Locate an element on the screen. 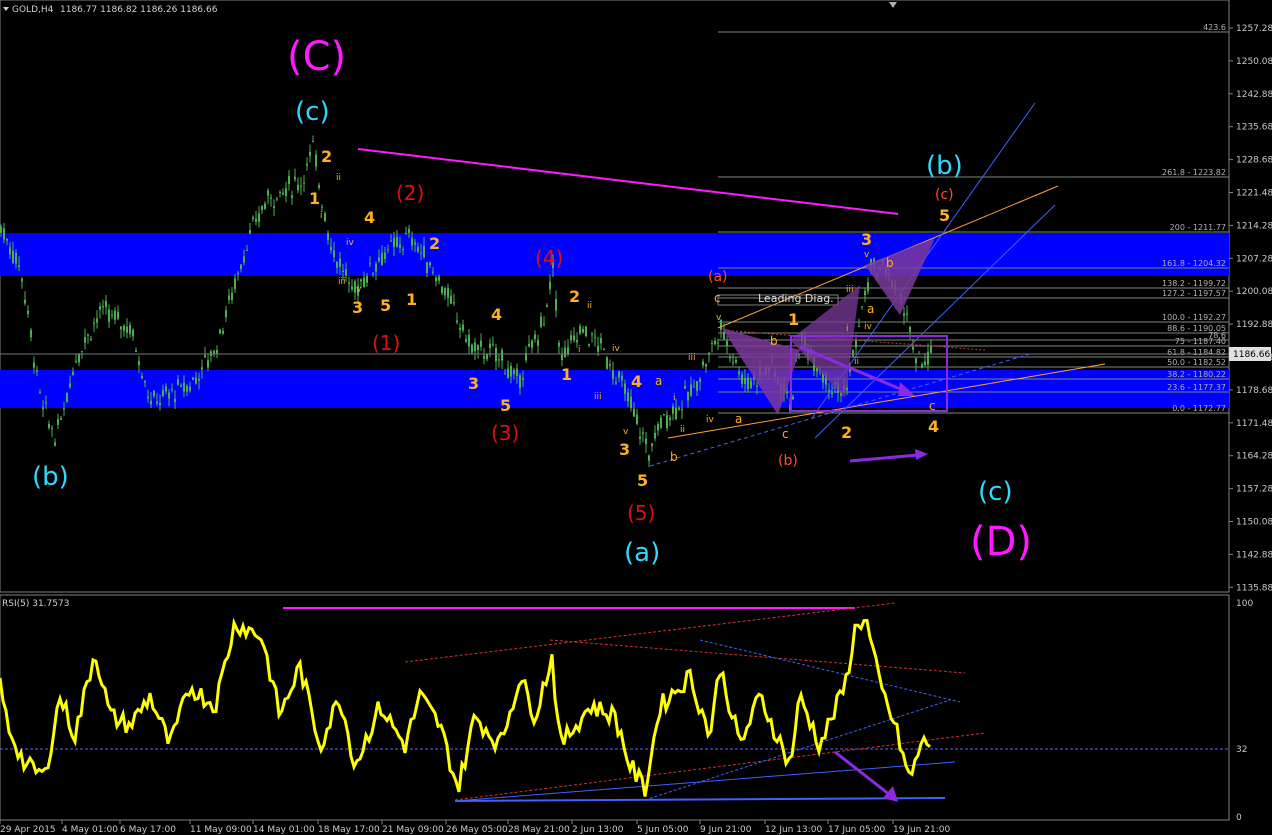  rsi-header: RSI(5) 31.7573 is located at coordinates (35, 604).